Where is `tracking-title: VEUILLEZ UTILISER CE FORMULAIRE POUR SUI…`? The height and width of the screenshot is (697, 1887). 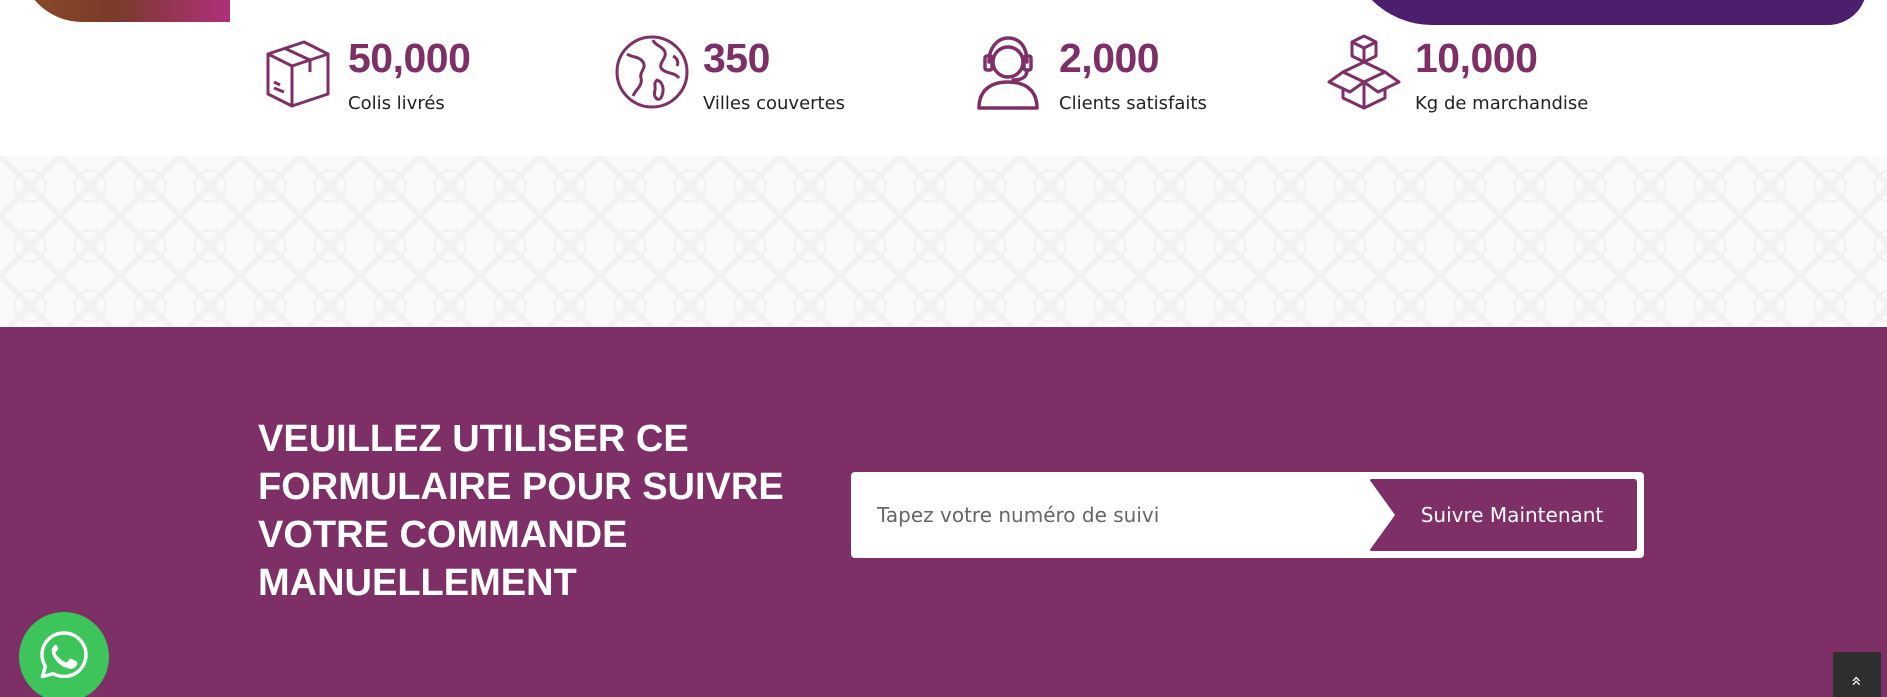 tracking-title: VEUILLEZ UTILISER CE FORMULAIRE POUR SUI… is located at coordinates (521, 511).